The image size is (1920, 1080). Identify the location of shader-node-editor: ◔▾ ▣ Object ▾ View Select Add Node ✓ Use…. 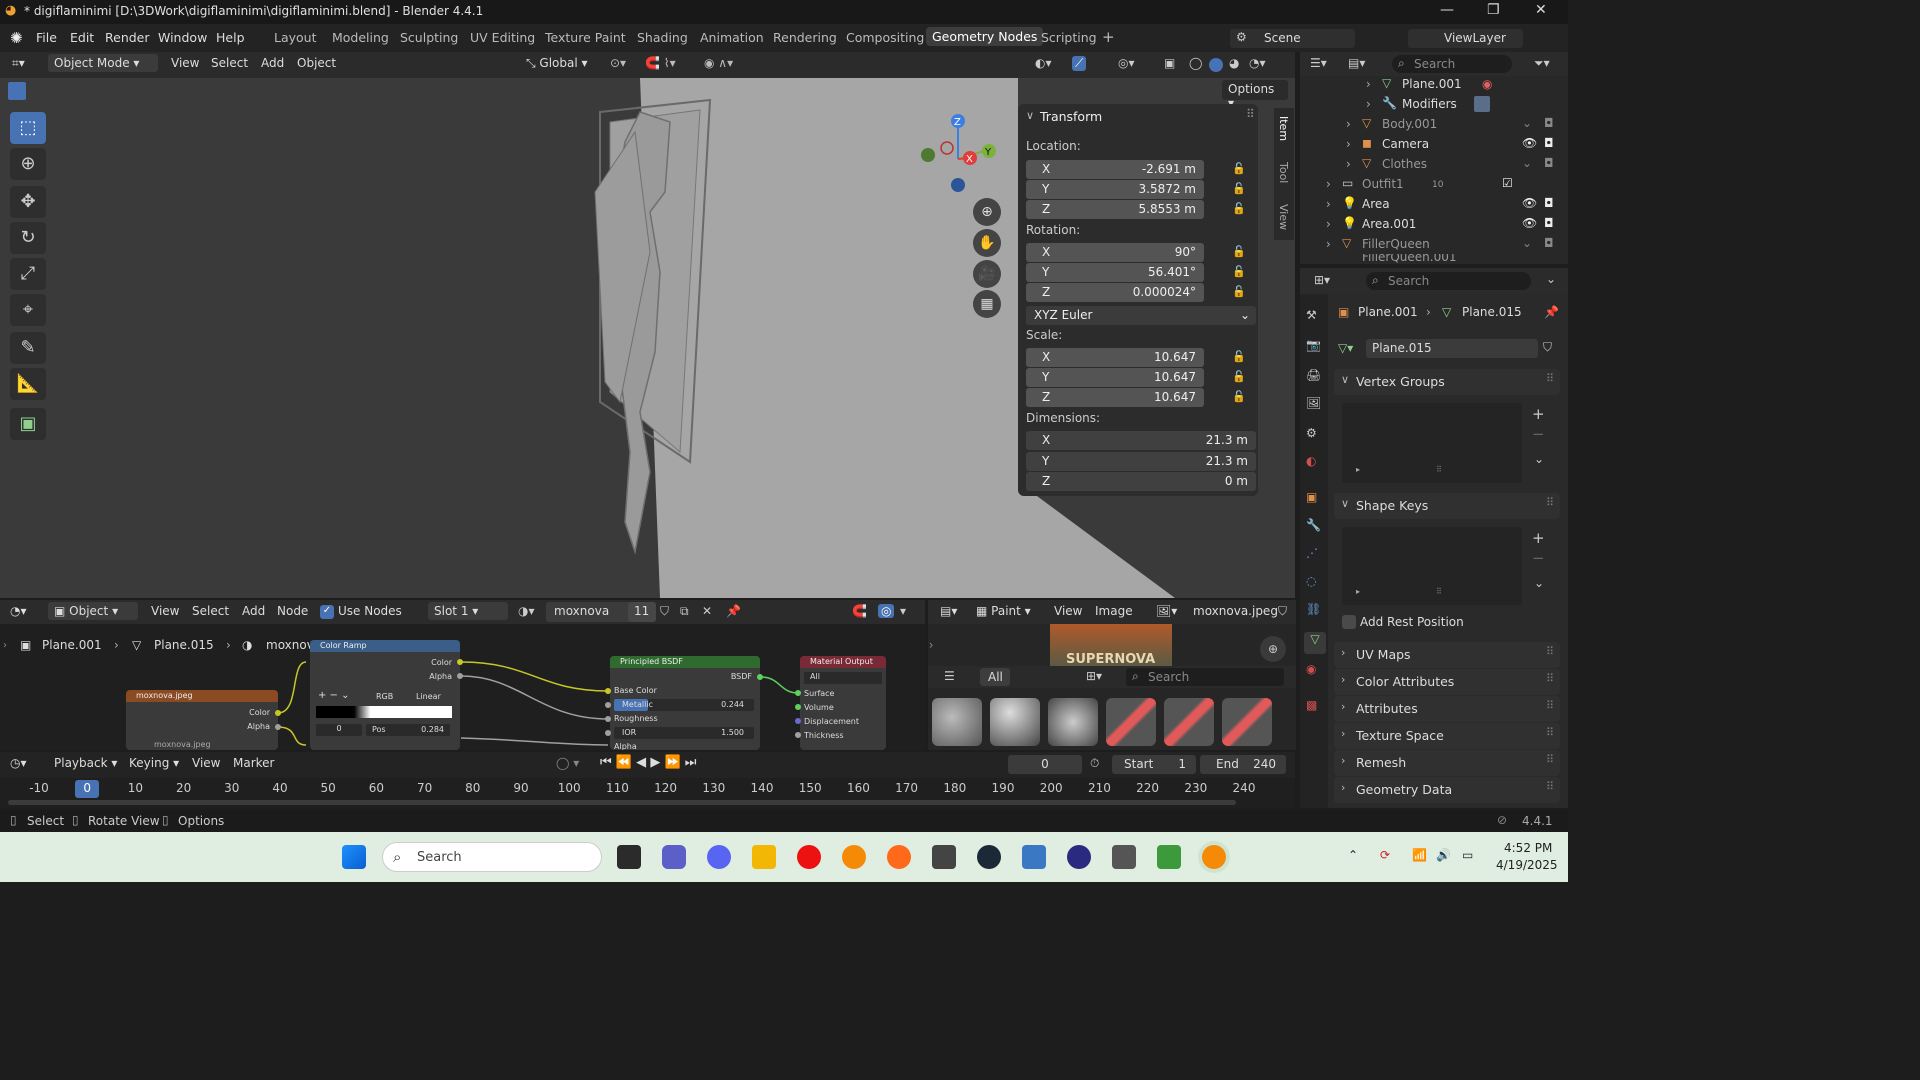
(462, 675).